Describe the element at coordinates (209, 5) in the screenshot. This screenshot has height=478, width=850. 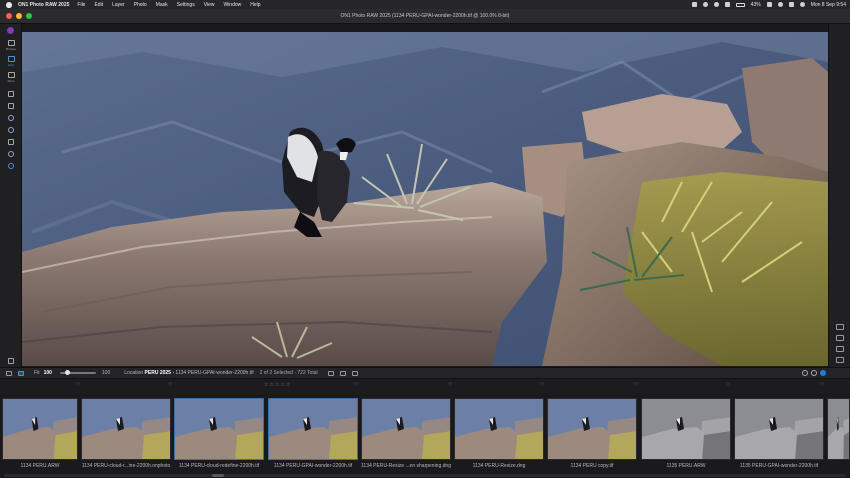
I see `menu-view: View` at that location.